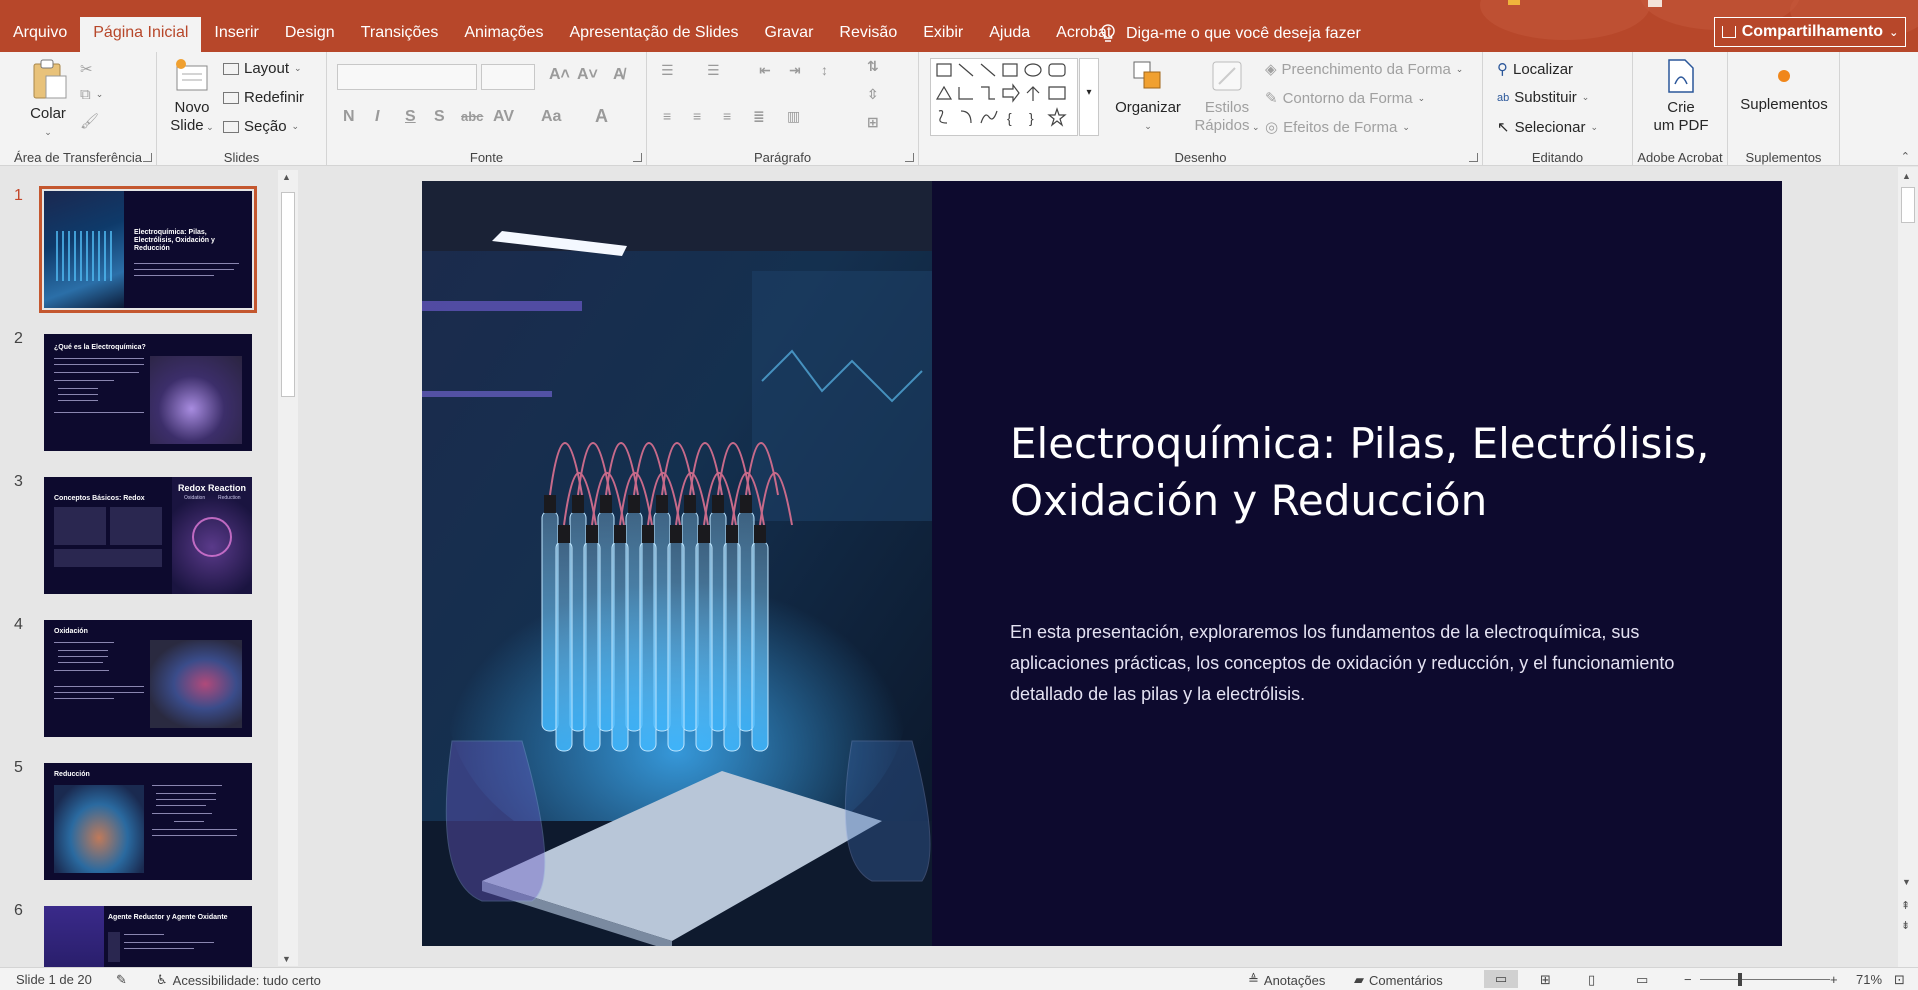  What do you see at coordinates (439, 117) in the screenshot?
I see `shadow-button: S` at bounding box center [439, 117].